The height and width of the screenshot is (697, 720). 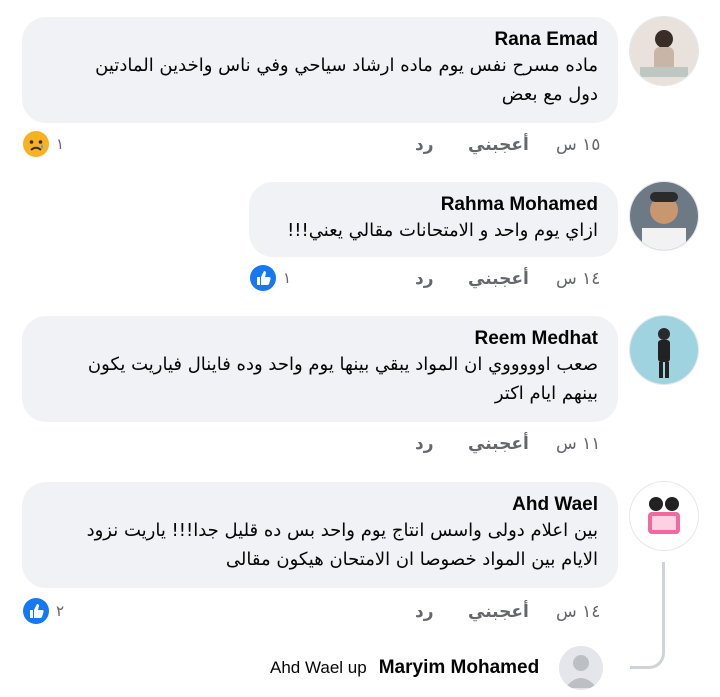 I want to click on comment-text-line: بينهم ايام اكتر, so click(x=546, y=393).